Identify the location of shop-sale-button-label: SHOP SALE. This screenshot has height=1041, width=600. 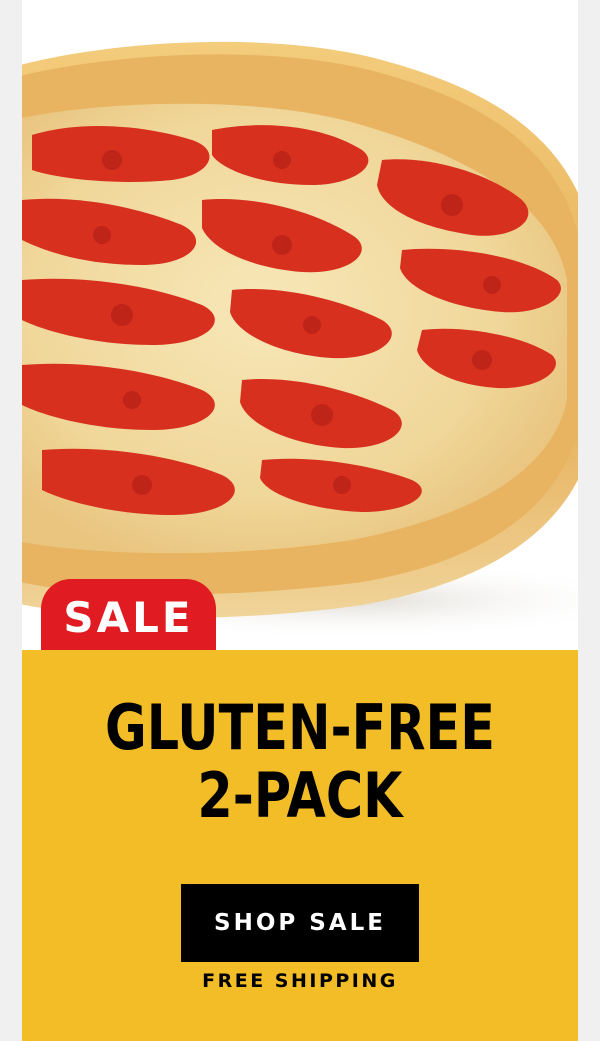
(300, 923).